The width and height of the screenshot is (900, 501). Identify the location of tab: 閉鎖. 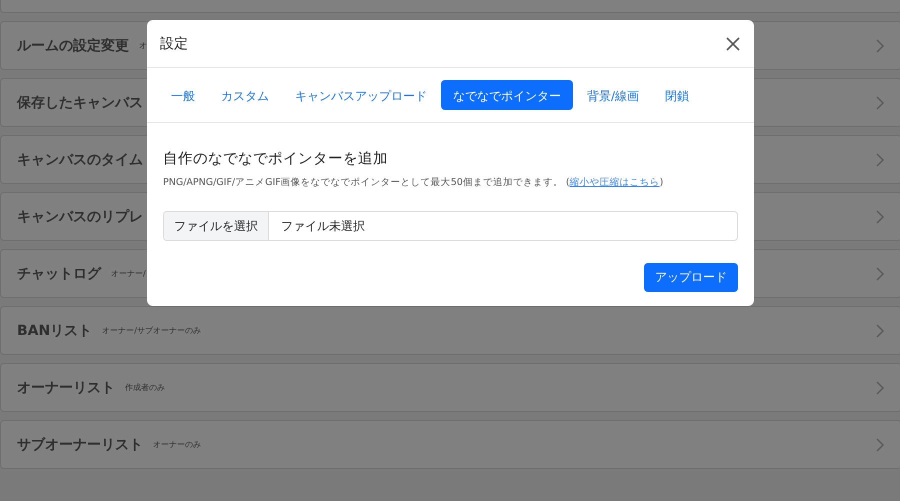
(677, 95).